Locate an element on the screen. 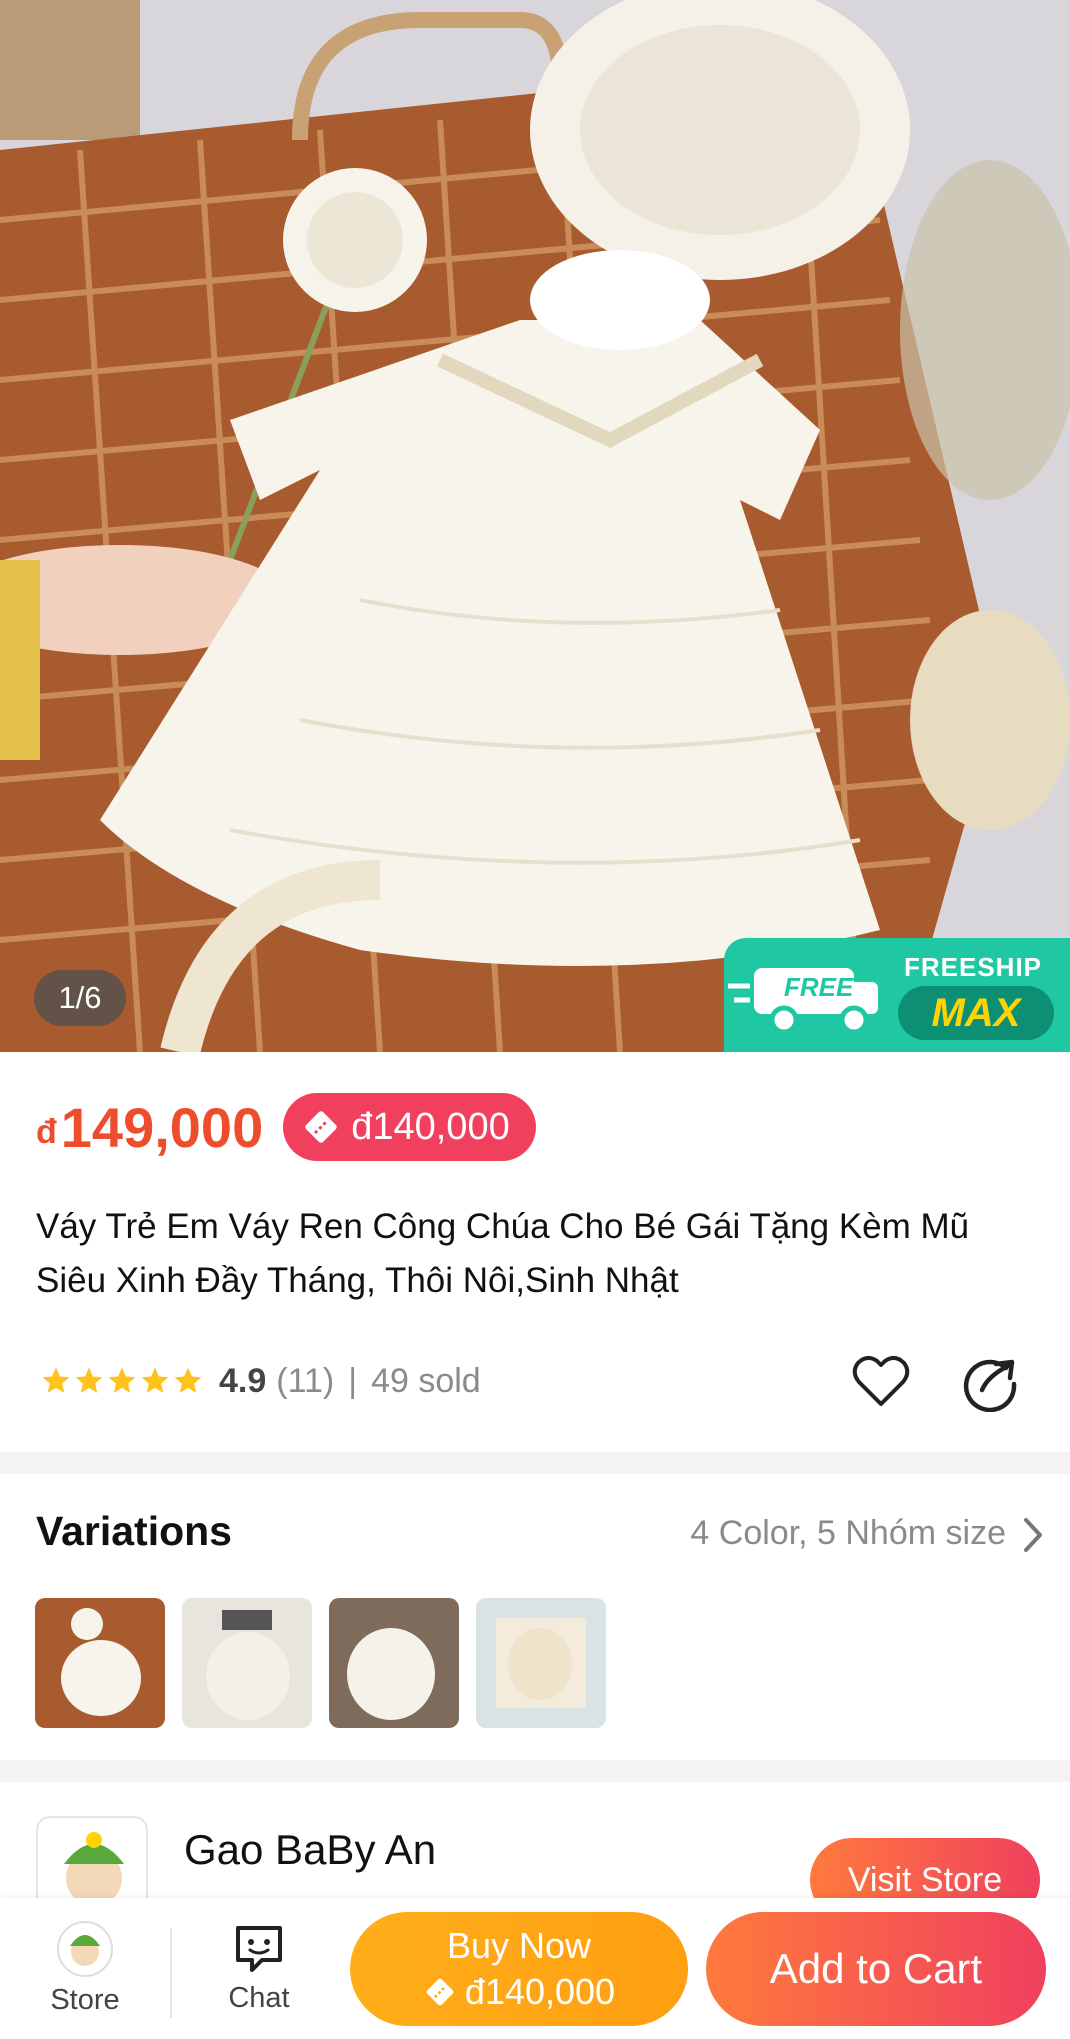 This screenshot has height=2039, width=1070. free-label: FREE is located at coordinates (819, 987).